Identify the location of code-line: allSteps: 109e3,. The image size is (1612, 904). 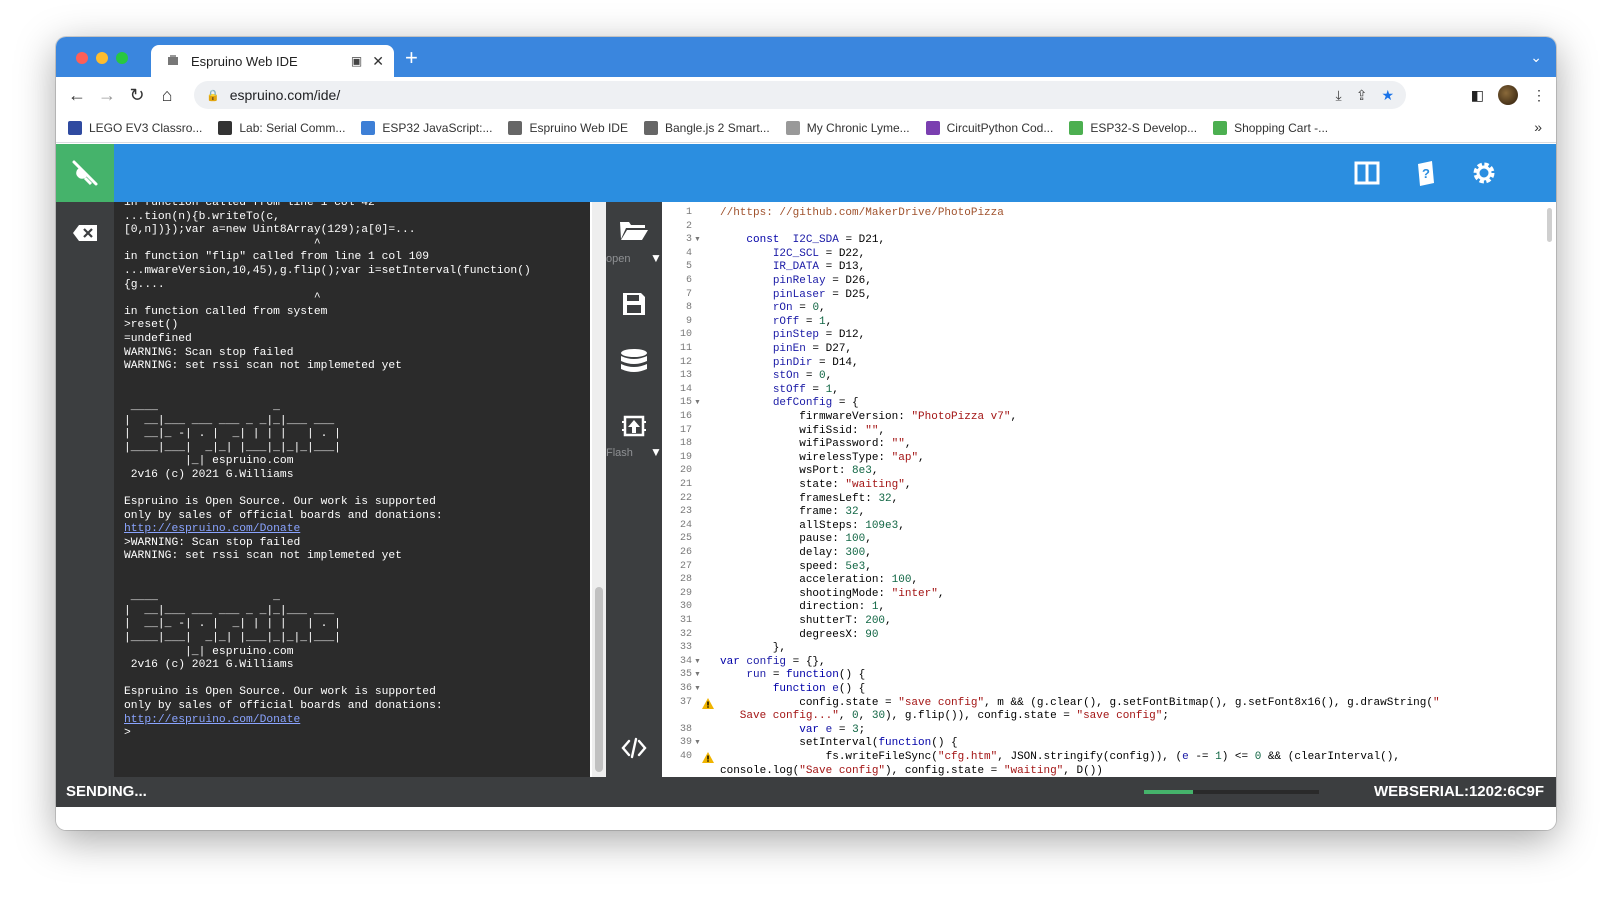
(812, 527).